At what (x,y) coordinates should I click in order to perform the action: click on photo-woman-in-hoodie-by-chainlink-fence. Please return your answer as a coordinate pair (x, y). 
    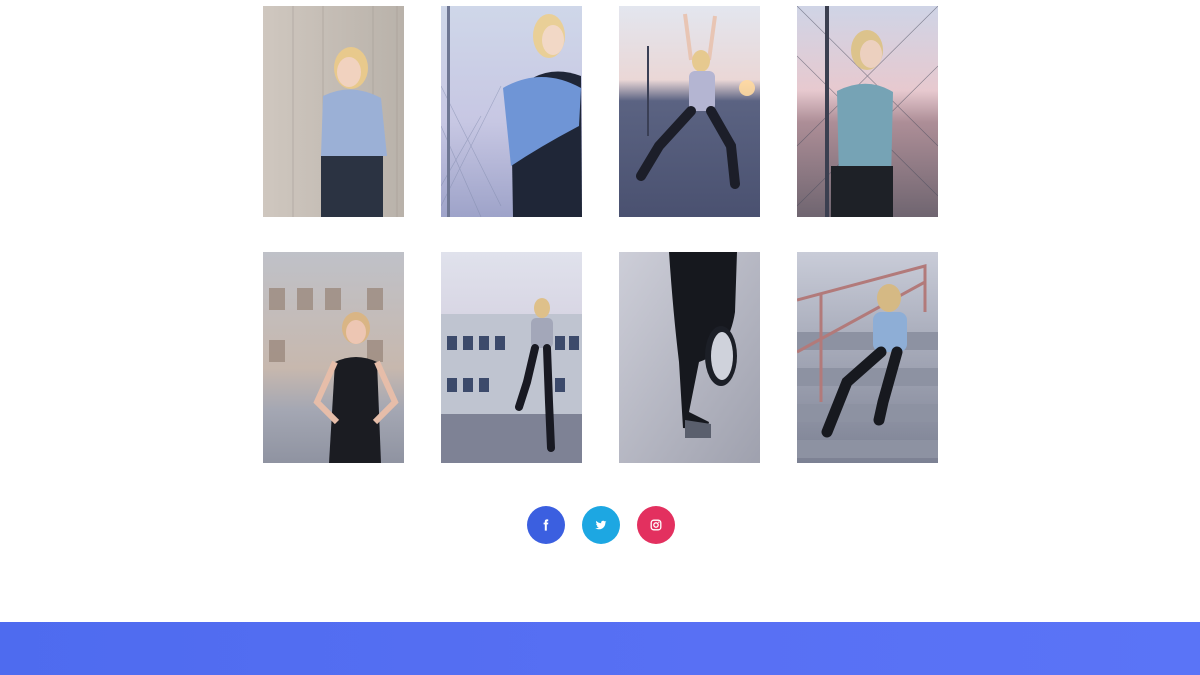
    Looking at the image, I should click on (867, 111).